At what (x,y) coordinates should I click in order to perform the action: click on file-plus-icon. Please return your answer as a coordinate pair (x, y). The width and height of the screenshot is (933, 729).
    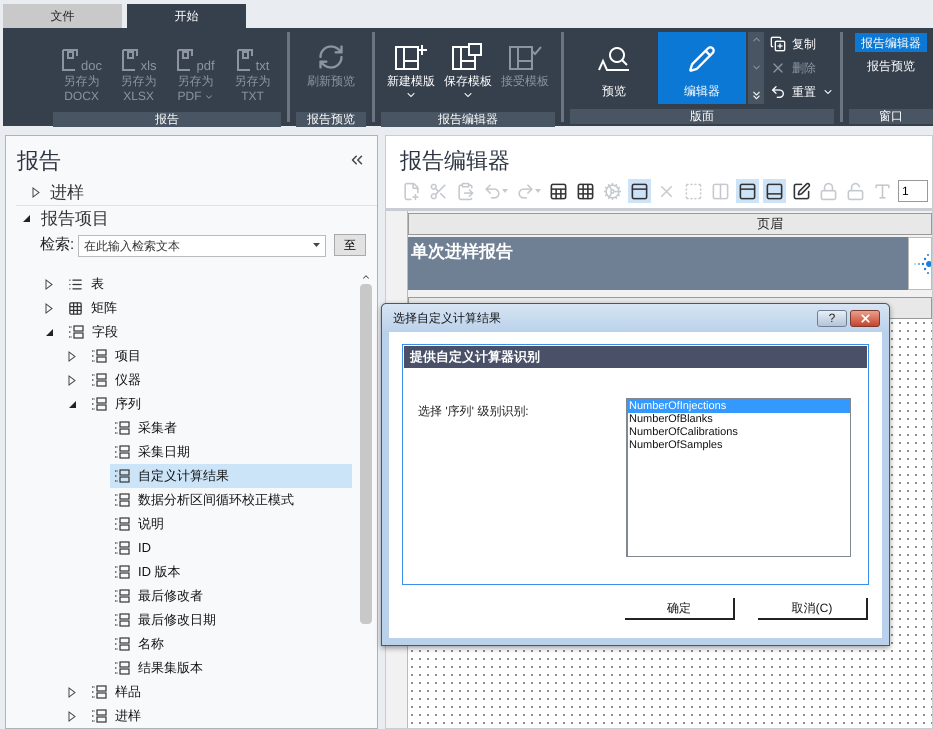
    Looking at the image, I should click on (411, 191).